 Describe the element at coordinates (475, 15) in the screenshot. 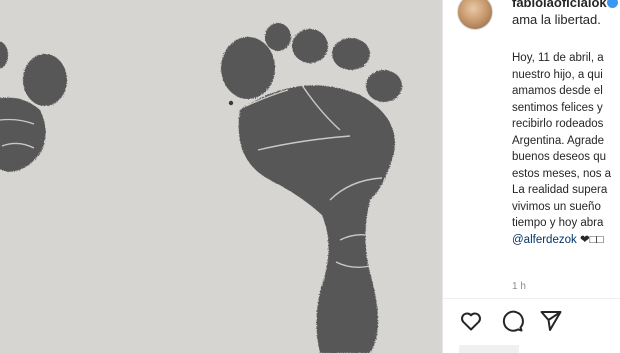

I see `avatar` at that location.